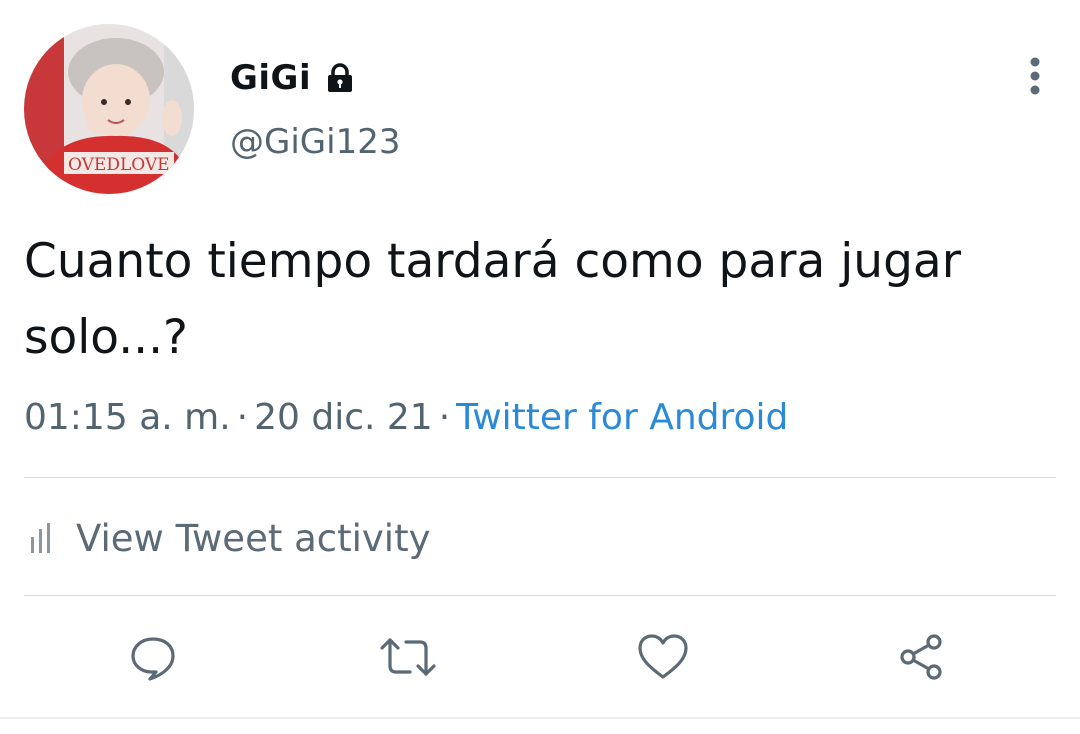  I want to click on bar-chart-icon, so click(40, 538).